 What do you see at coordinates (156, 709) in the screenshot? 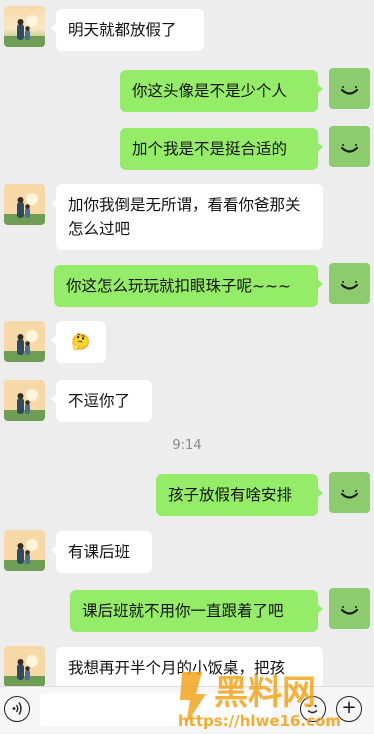
I see `message-input` at bounding box center [156, 709].